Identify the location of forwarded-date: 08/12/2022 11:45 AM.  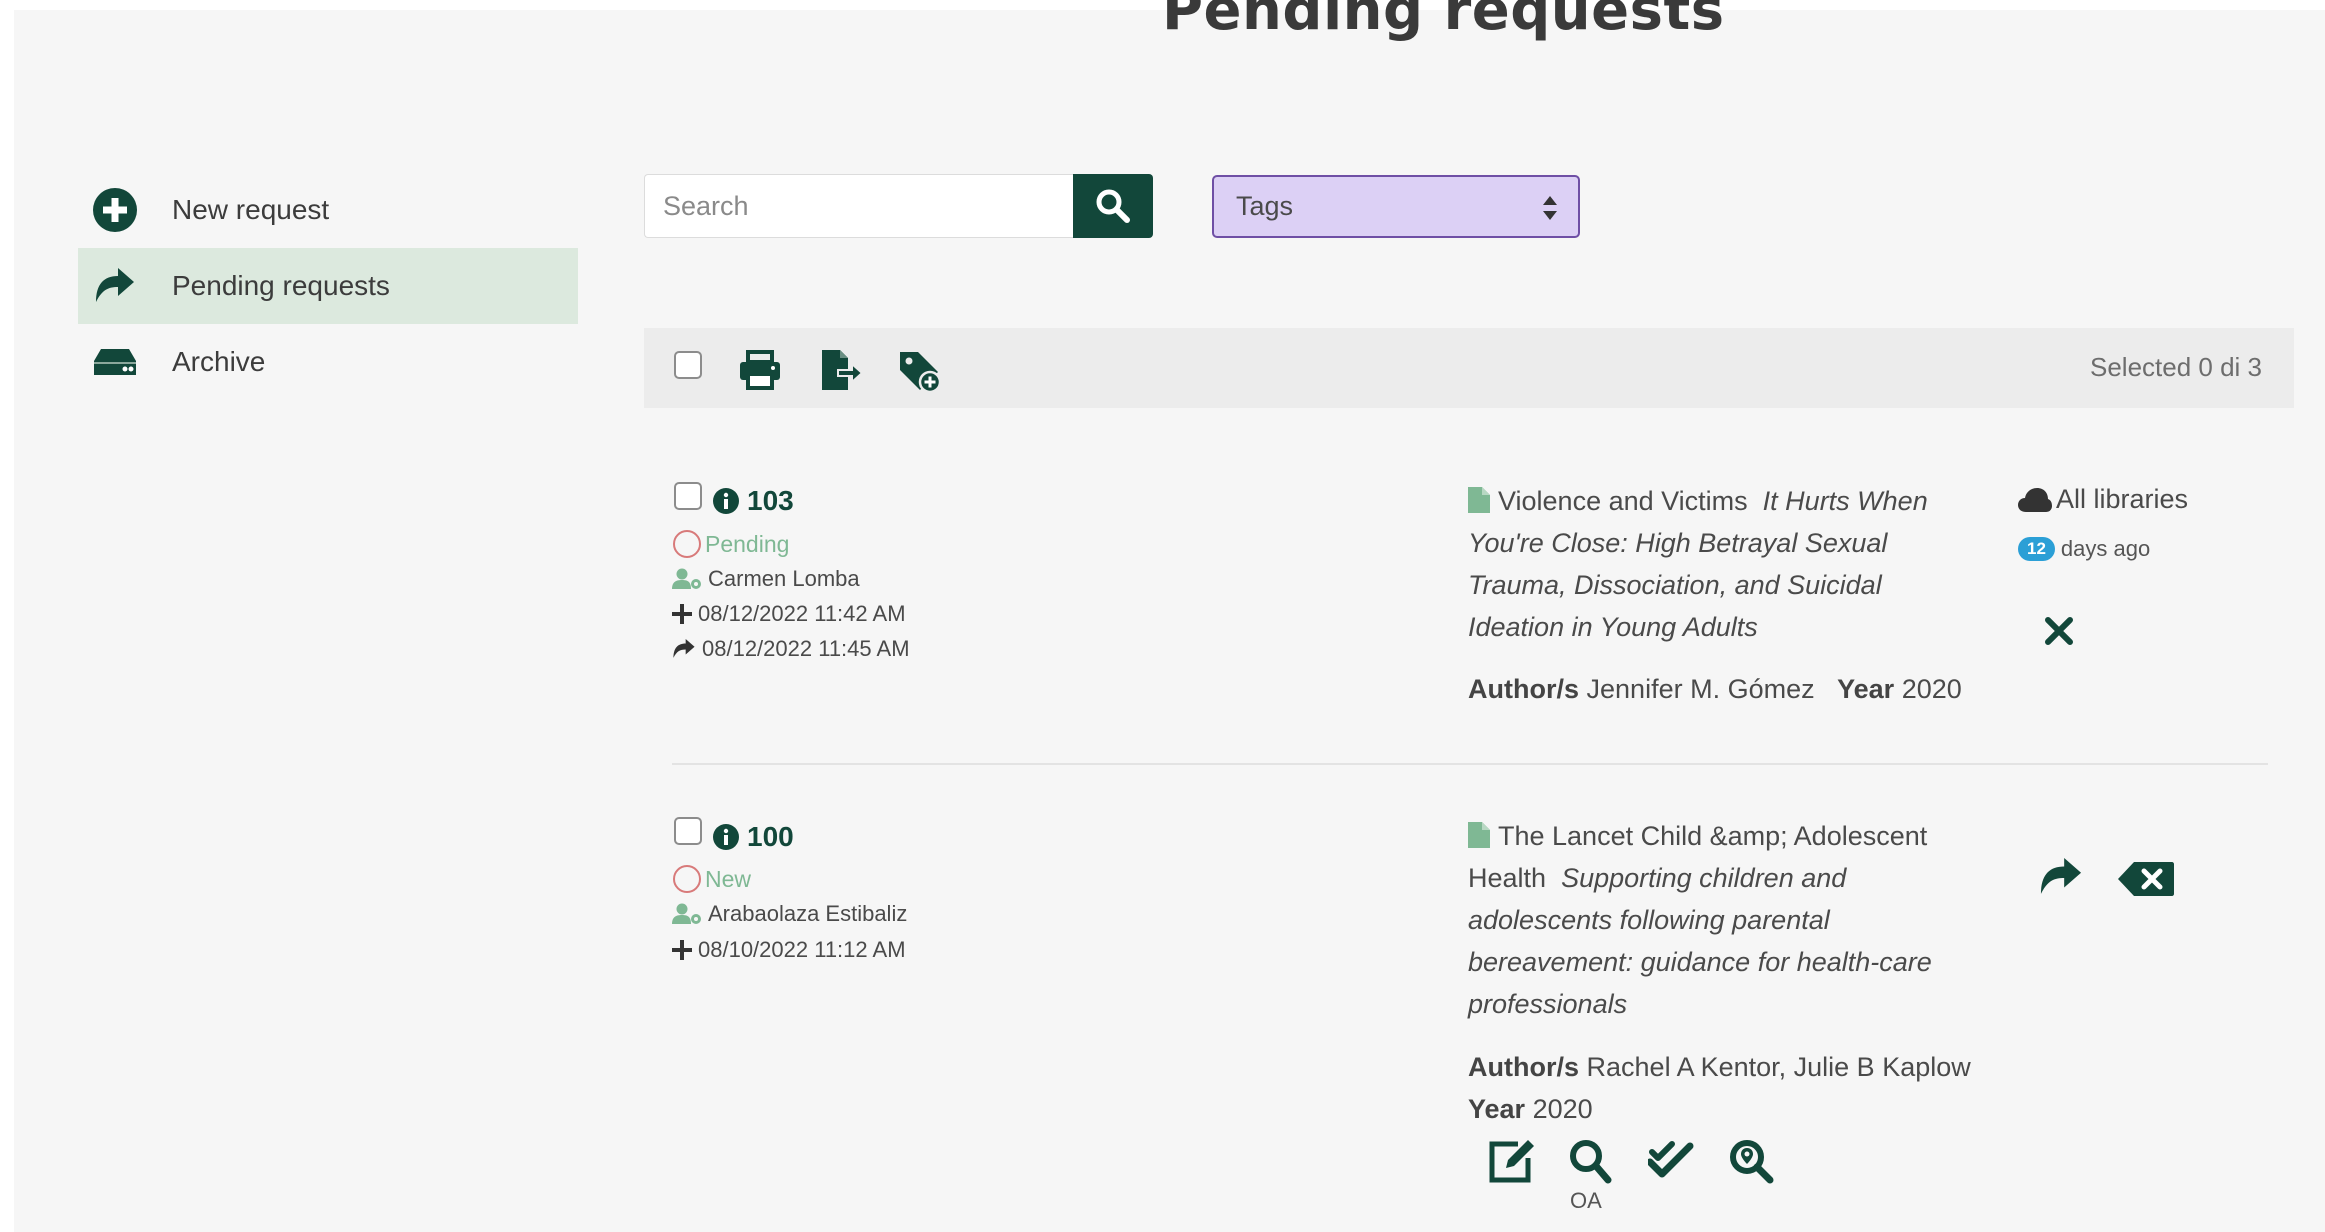
(791, 649).